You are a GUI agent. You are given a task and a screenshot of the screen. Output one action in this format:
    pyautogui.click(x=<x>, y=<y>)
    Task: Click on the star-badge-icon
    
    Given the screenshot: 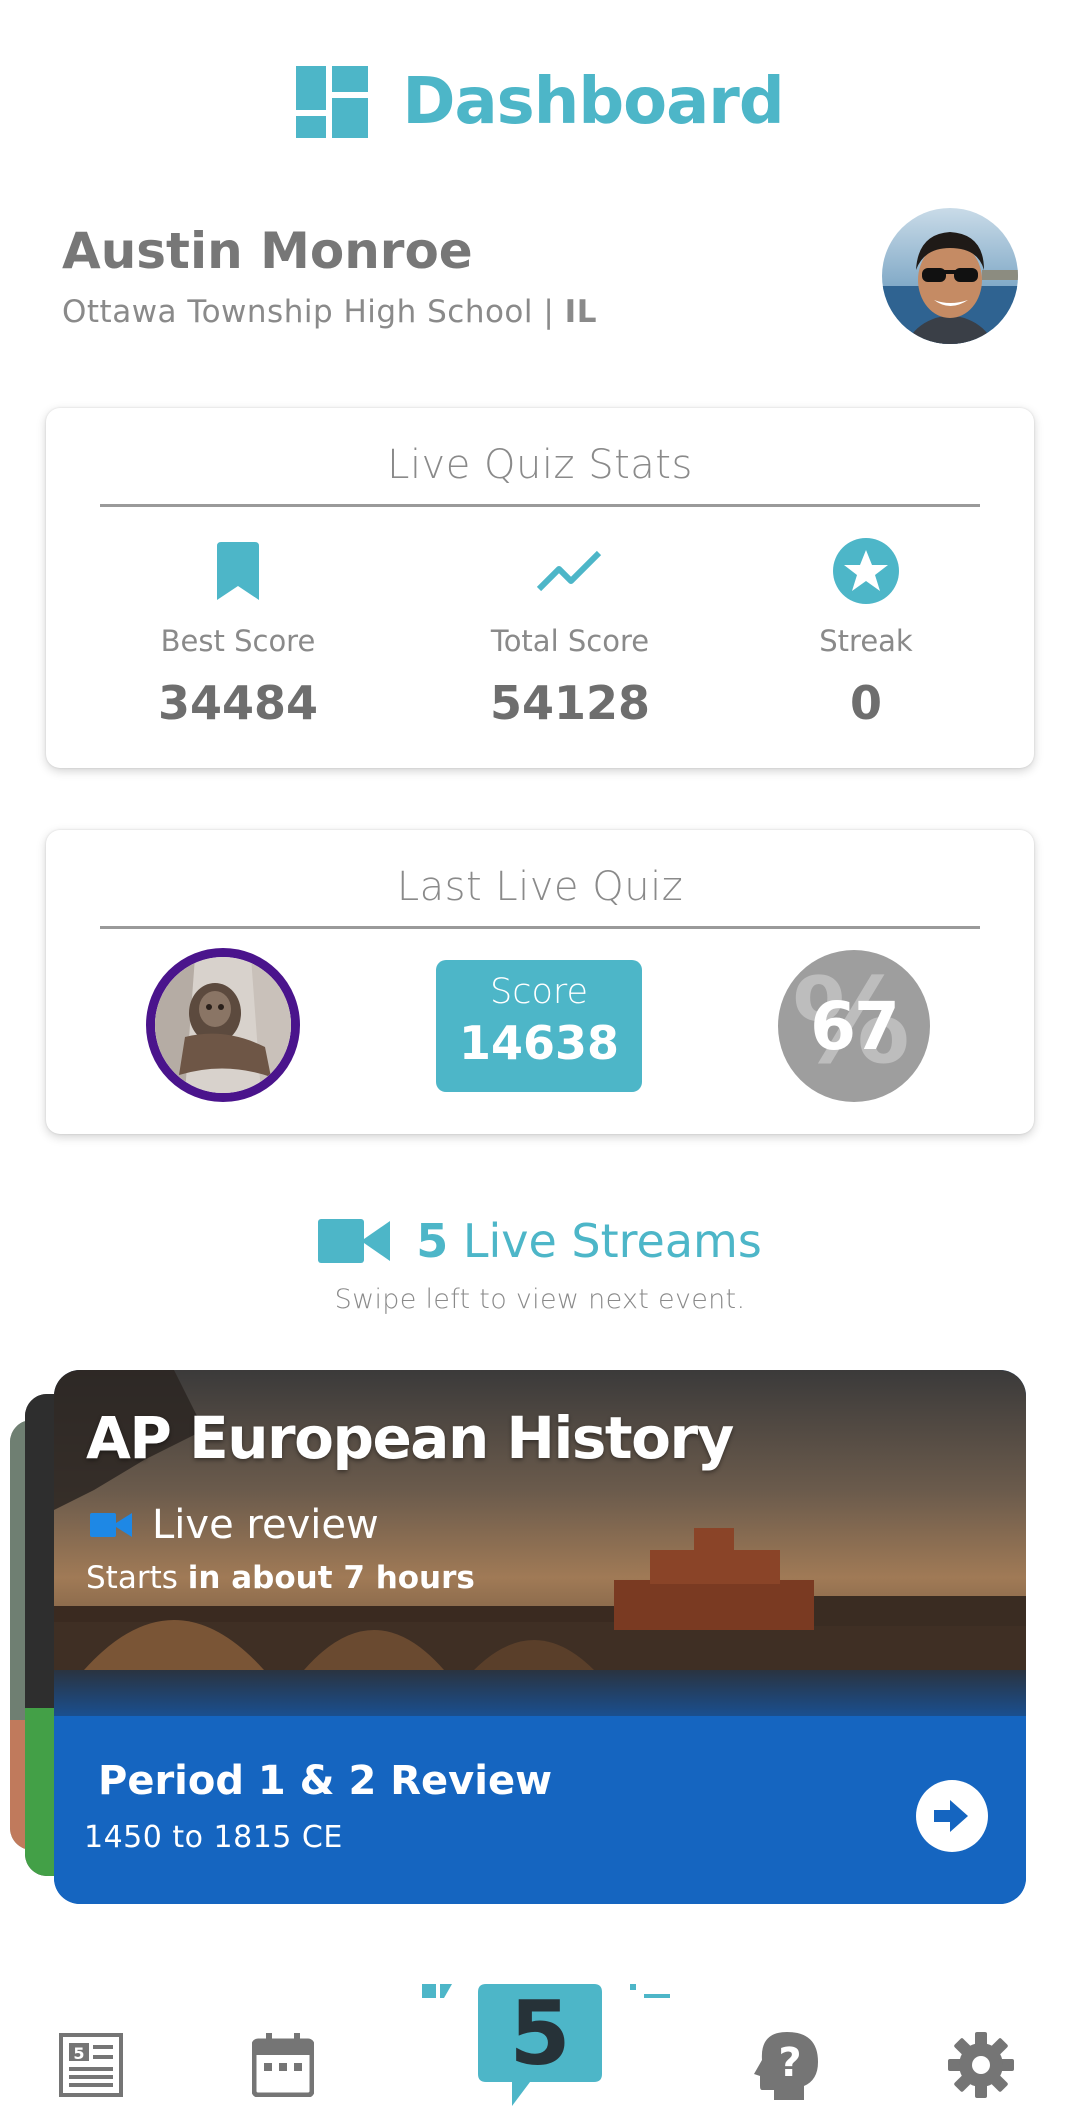 What is the action you would take?
    pyautogui.click(x=866, y=571)
    